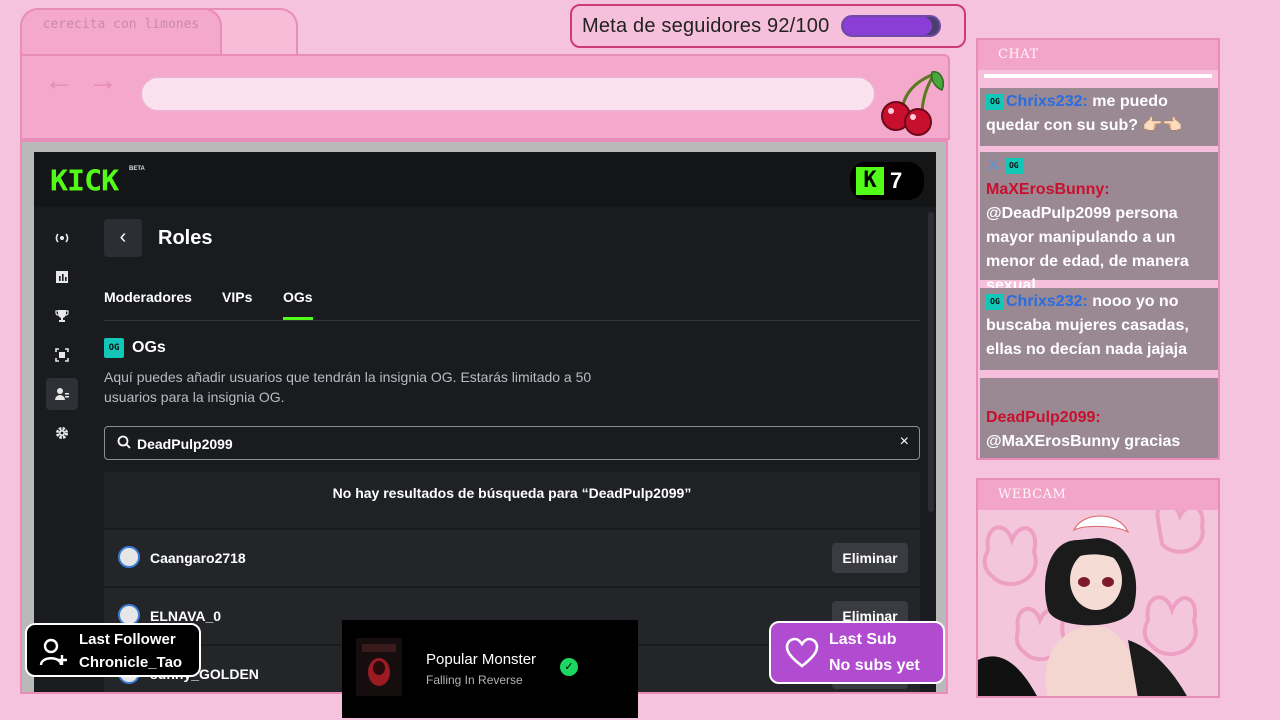  Describe the element at coordinates (137, 169) in the screenshot. I see `kick-beta-label: BETA` at that location.